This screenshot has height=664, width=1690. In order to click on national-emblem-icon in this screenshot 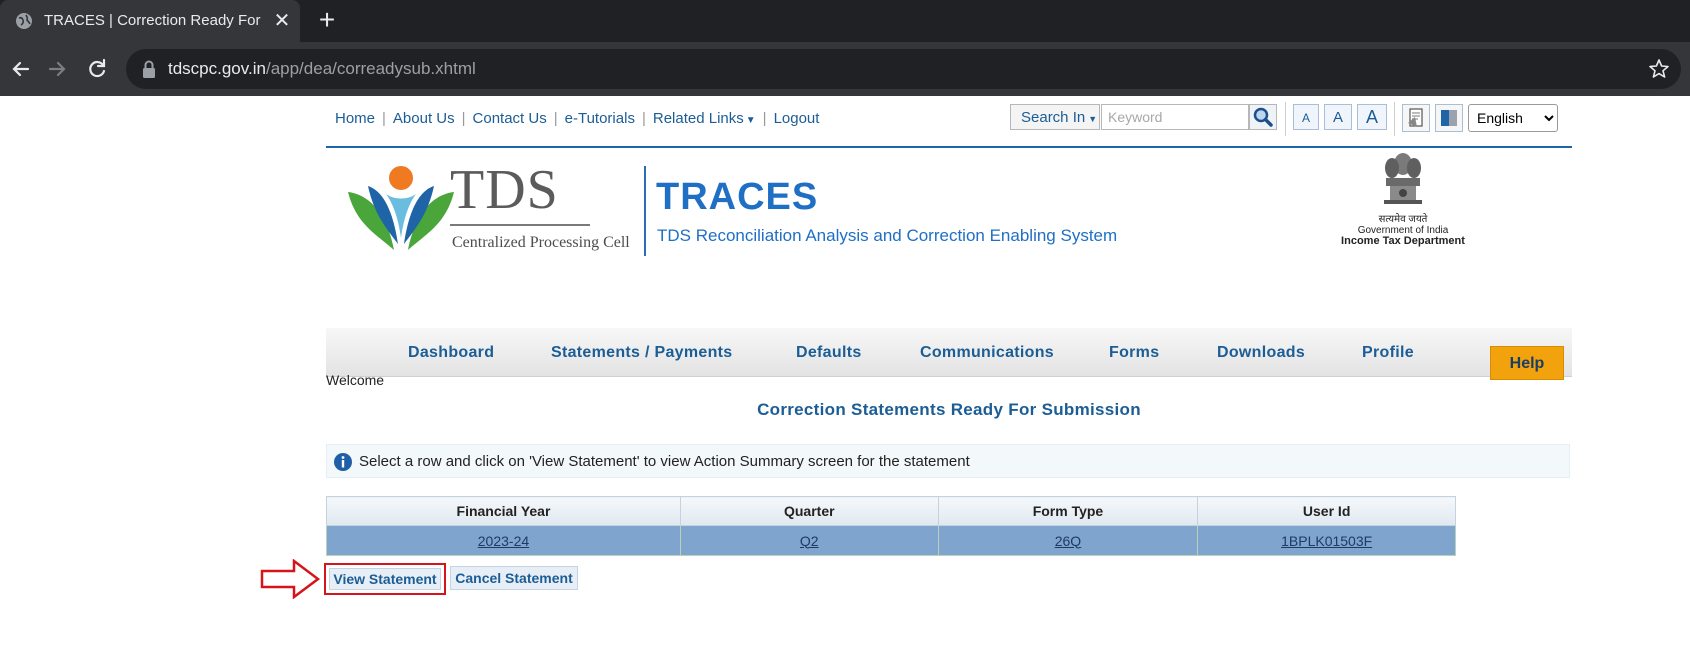, I will do `click(1403, 178)`.